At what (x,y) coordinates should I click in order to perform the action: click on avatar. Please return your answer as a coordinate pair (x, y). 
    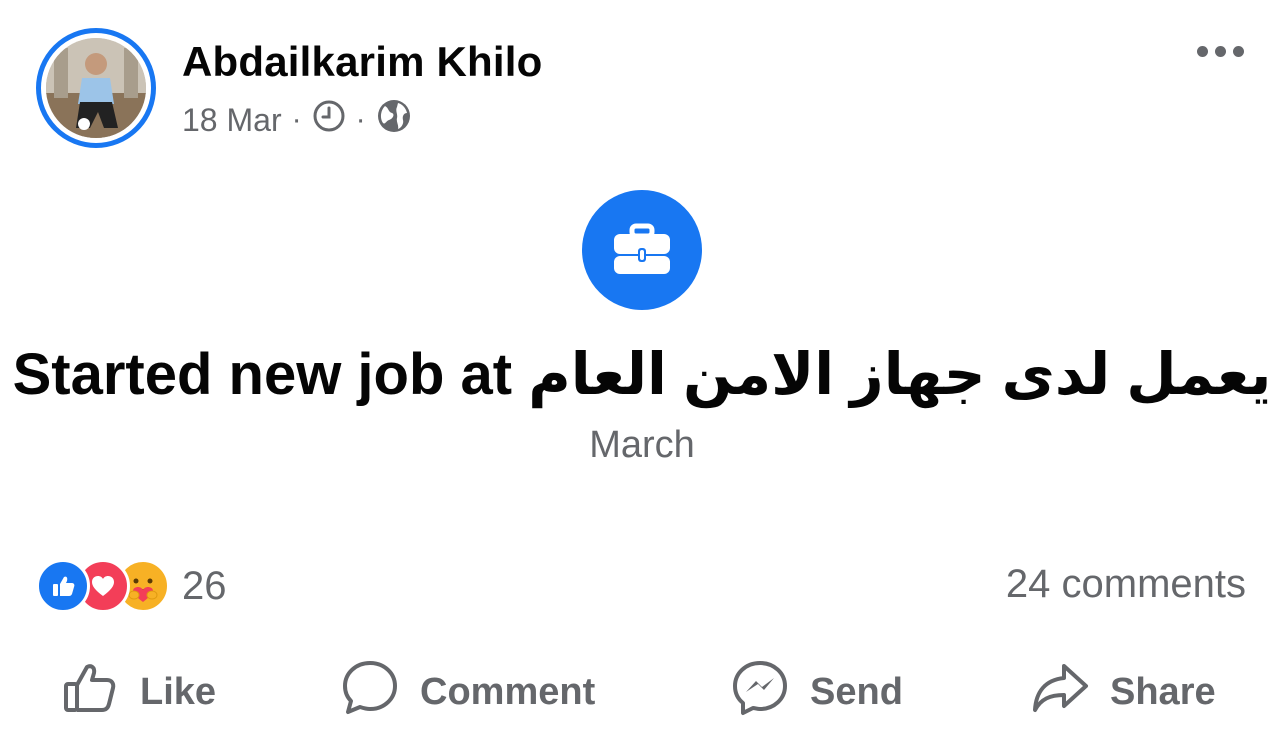
    Looking at the image, I should click on (96, 88).